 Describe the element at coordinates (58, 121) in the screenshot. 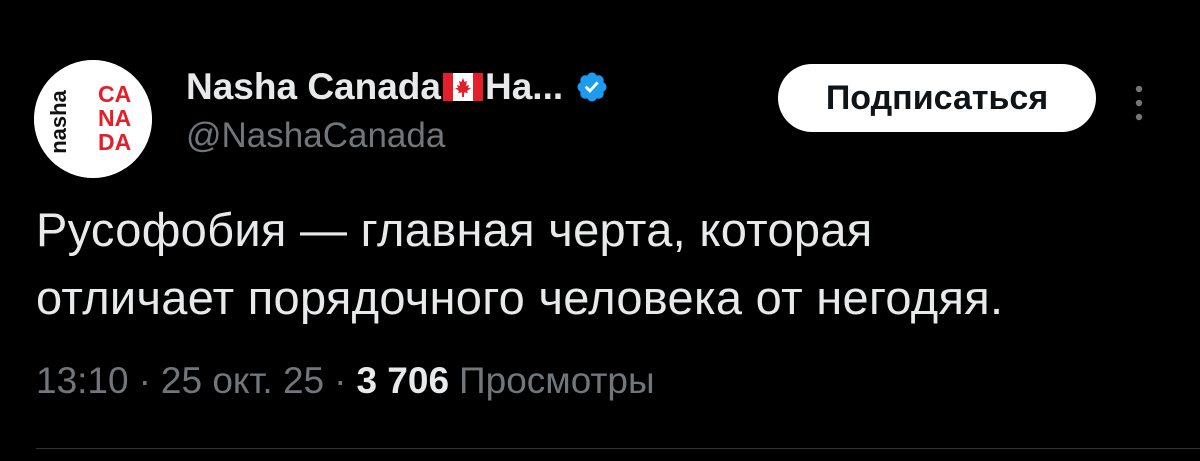

I see `avatar-logo-left-text: nasha` at that location.